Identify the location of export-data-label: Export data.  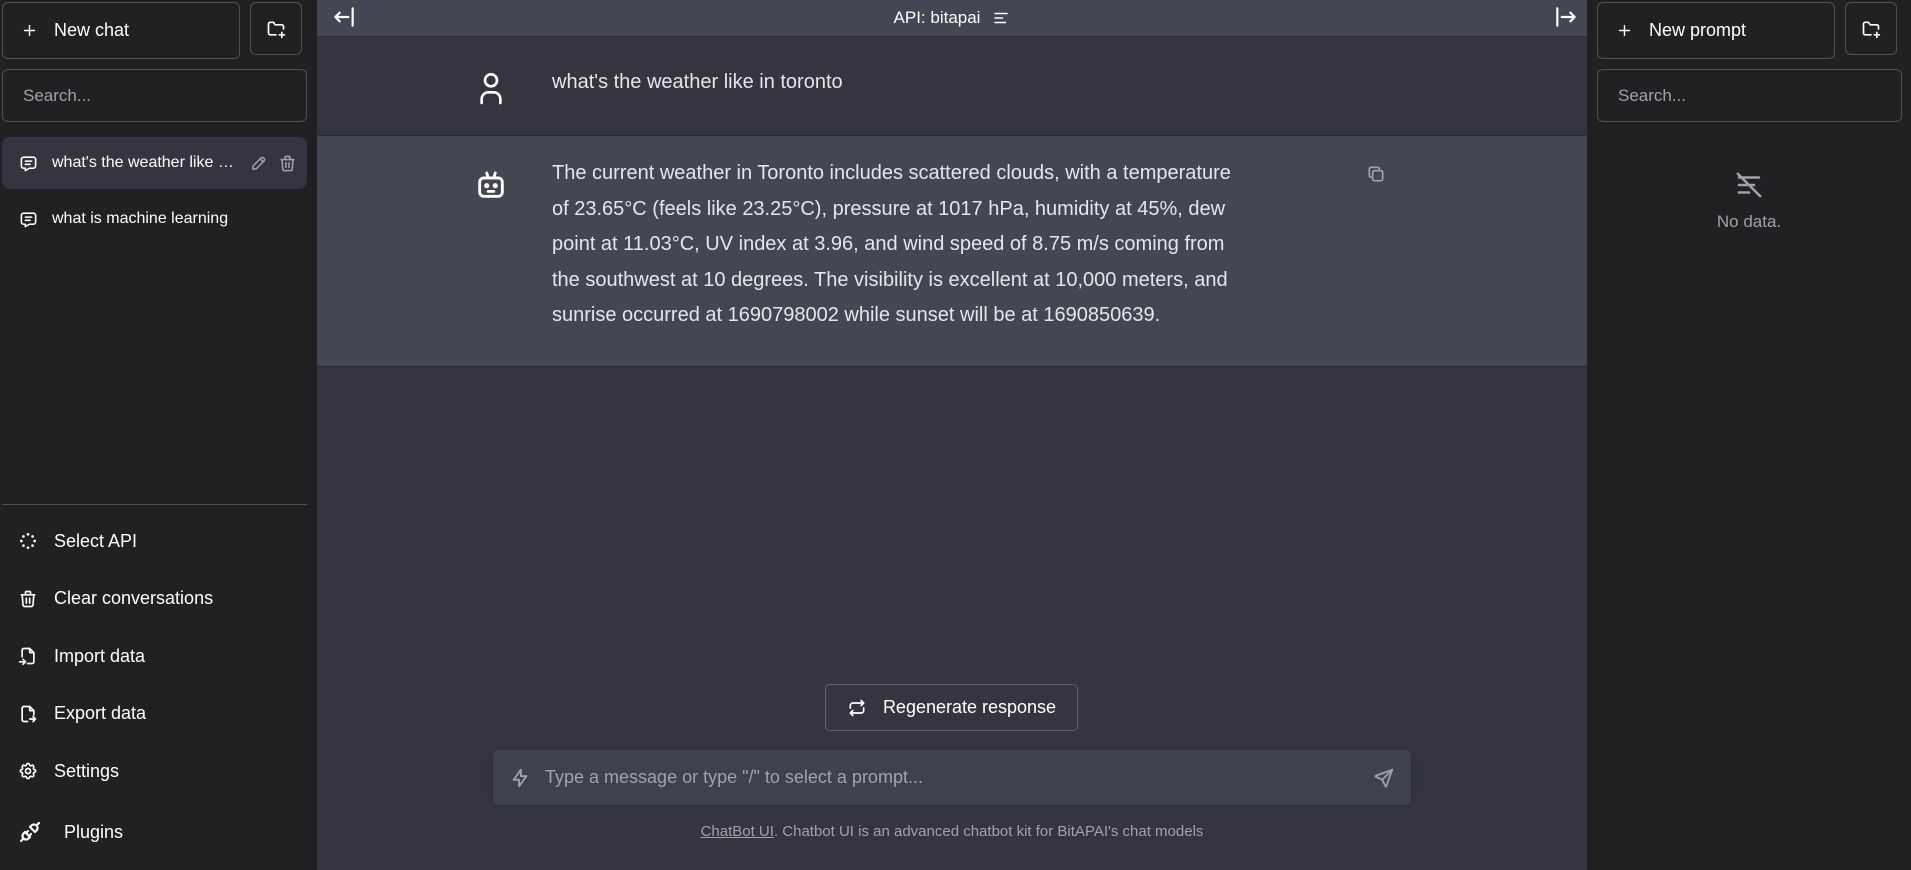
(100, 713).